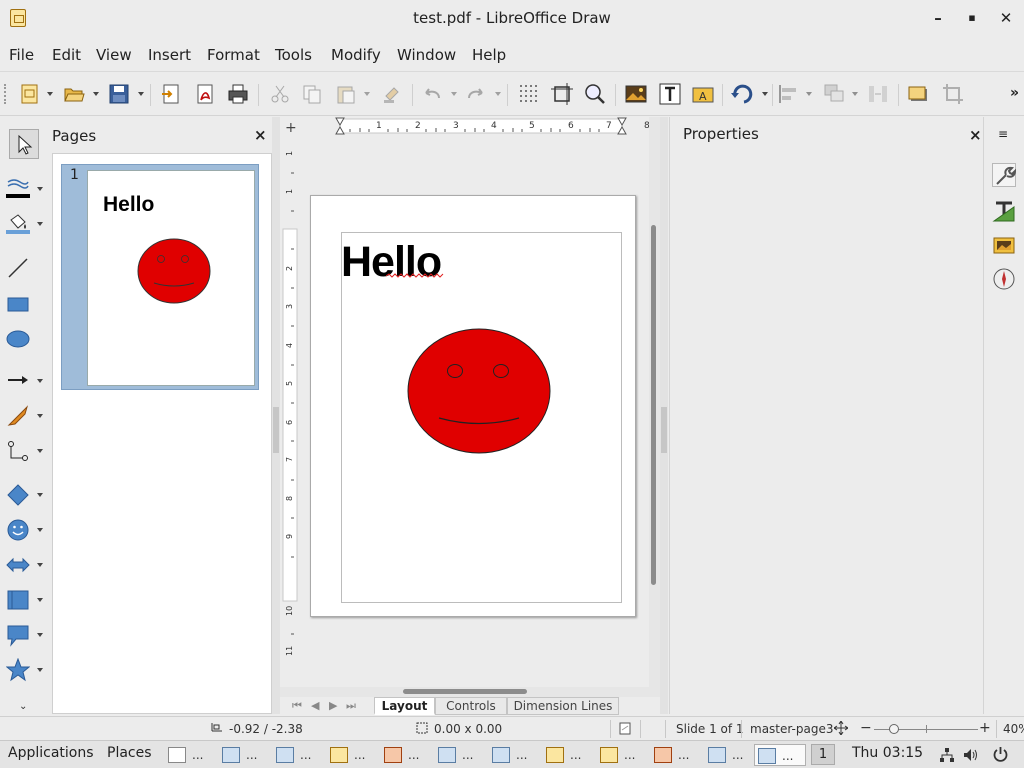 The height and width of the screenshot is (768, 1024). What do you see at coordinates (40, 530) in the screenshot?
I see `symbol-shapes-dropdown-icon` at bounding box center [40, 530].